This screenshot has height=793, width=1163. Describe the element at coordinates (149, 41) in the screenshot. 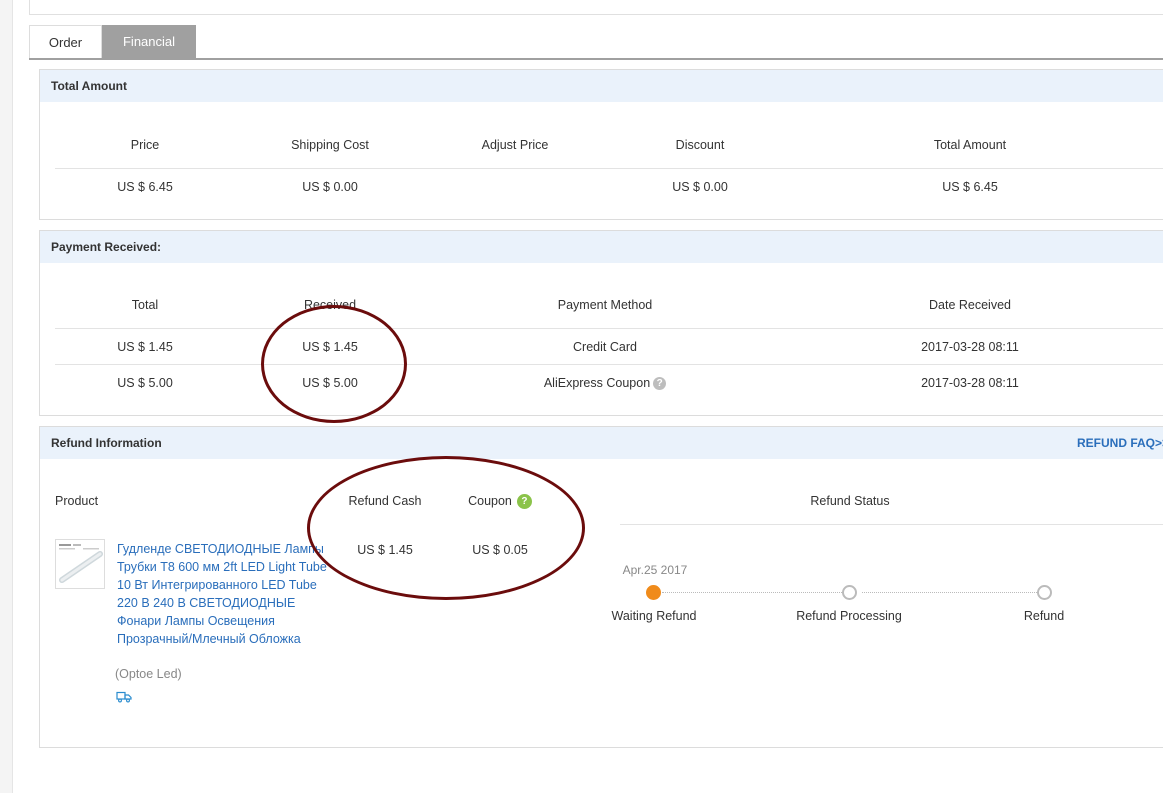

I see `tab-financial: Financial` at that location.